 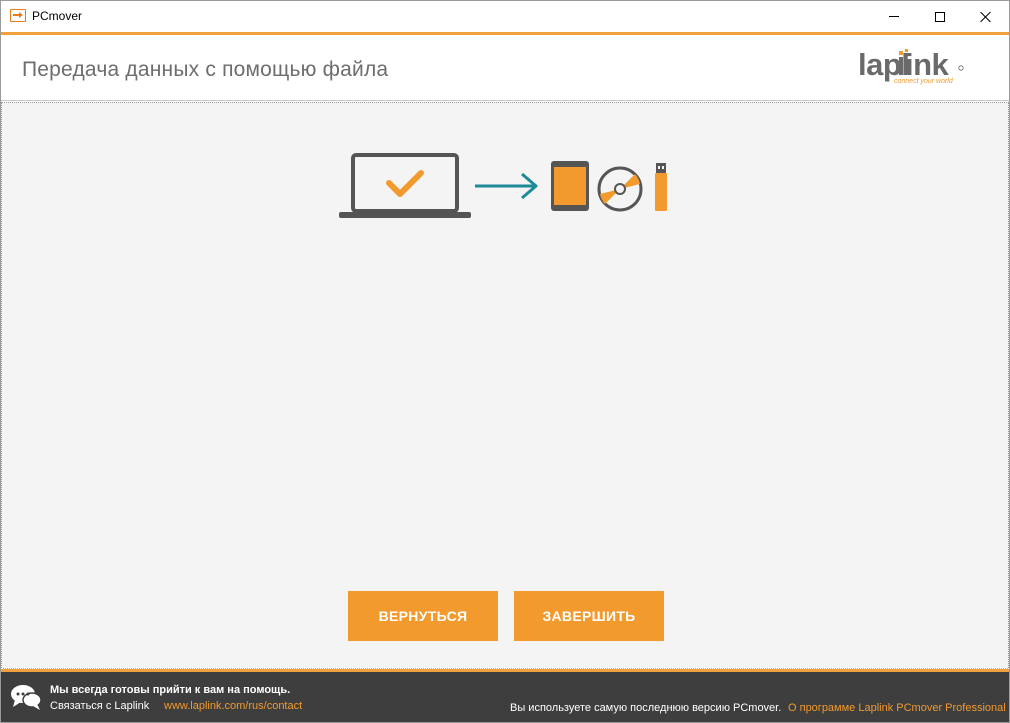 I want to click on svg-text: ink, so click(x=927, y=64).